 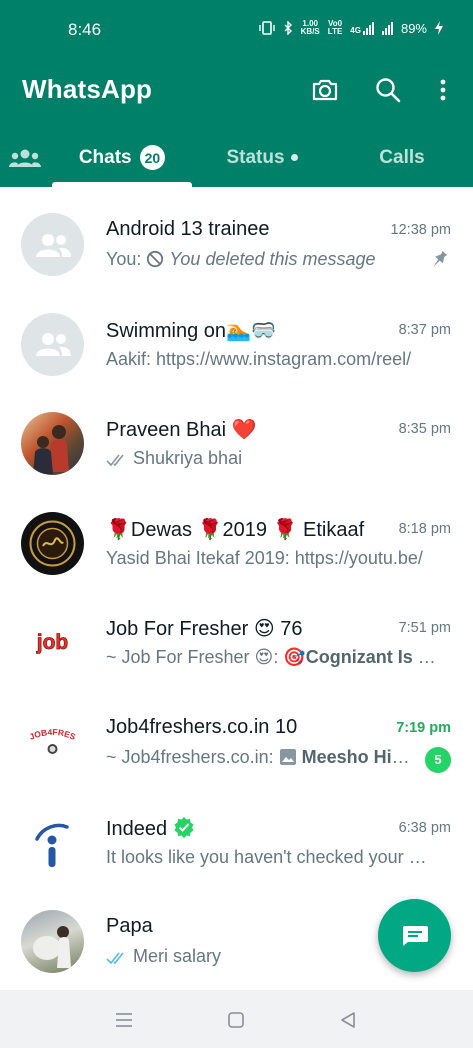 I want to click on job4freshers-logo-icon: JOB4FRESHERS, so click(x=49, y=732).